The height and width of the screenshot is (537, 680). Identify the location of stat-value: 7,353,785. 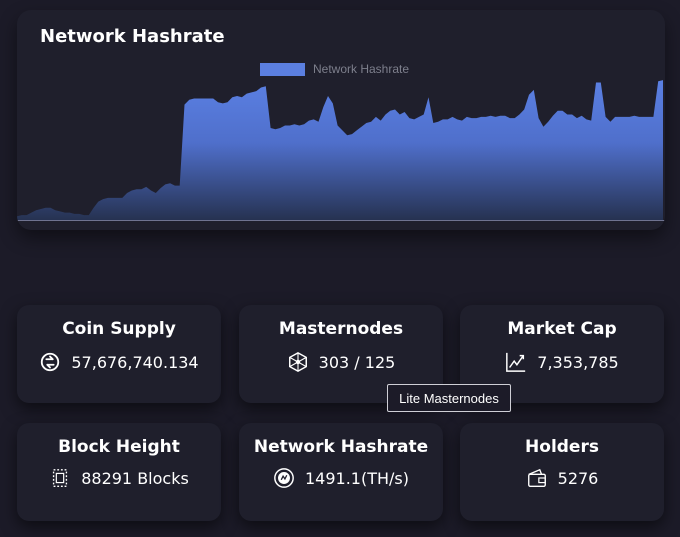
(578, 362).